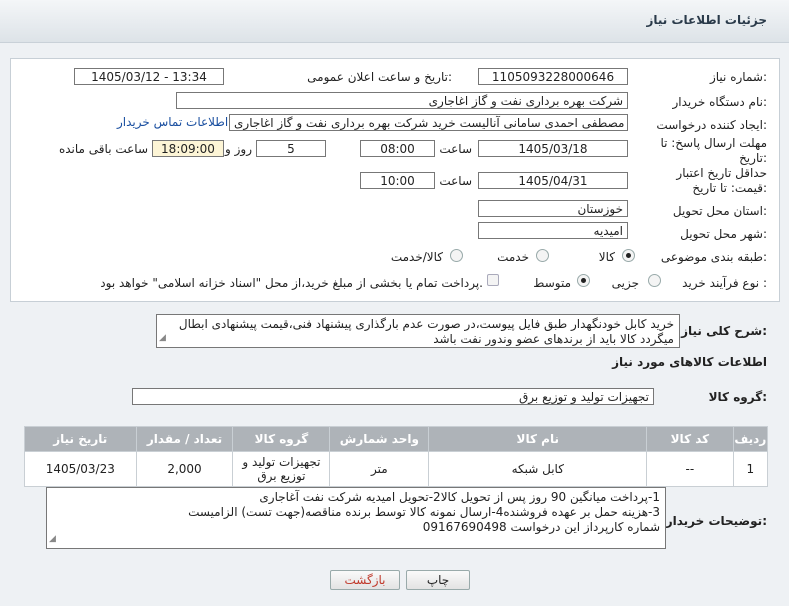 This screenshot has height=606, width=789. What do you see at coordinates (750, 469) in the screenshot?
I see `cell-row-number: 1` at bounding box center [750, 469].